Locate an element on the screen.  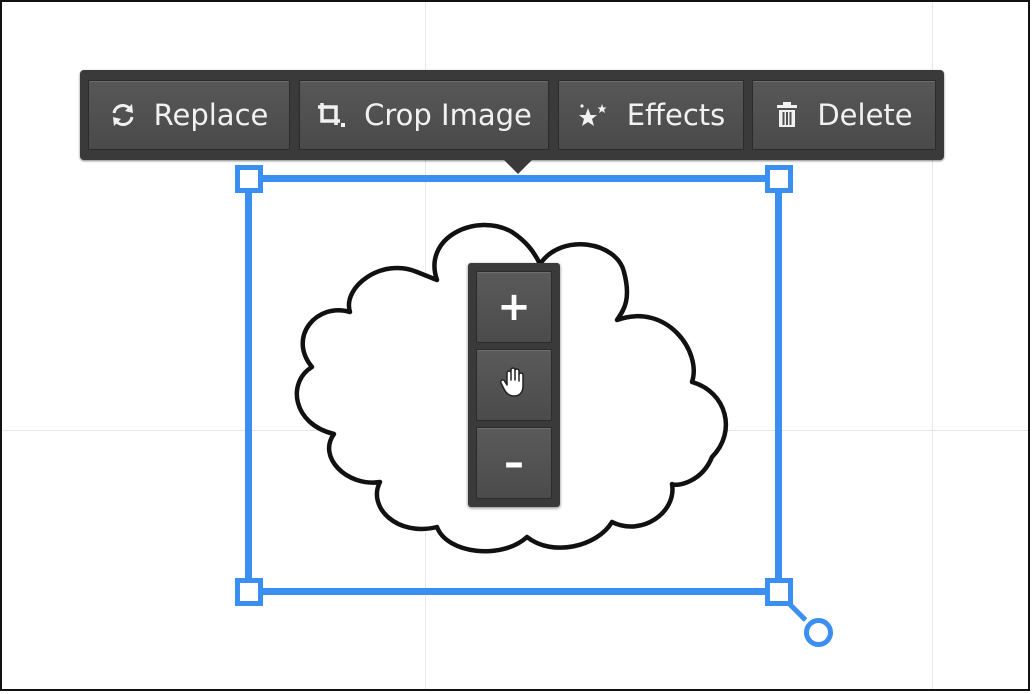
effects-button: Effects is located at coordinates (651, 115).